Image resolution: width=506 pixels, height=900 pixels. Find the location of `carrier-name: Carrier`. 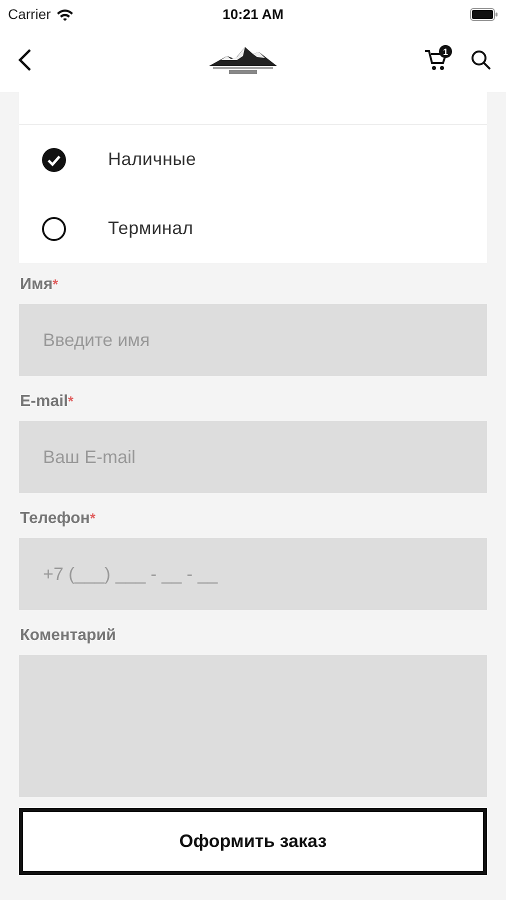

carrier-name: Carrier is located at coordinates (29, 14).